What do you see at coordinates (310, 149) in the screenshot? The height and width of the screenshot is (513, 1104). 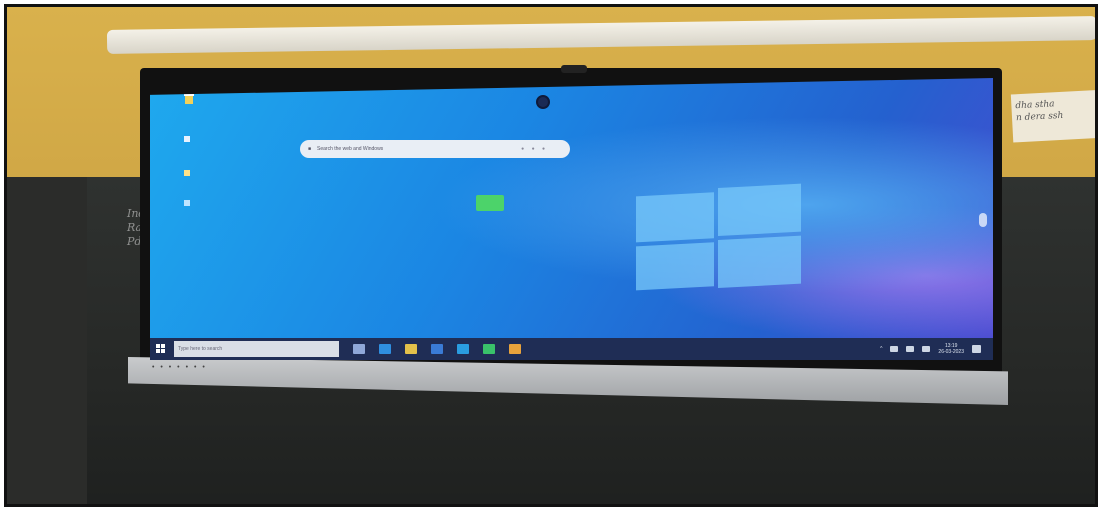 I see `search-icon: ■` at bounding box center [310, 149].